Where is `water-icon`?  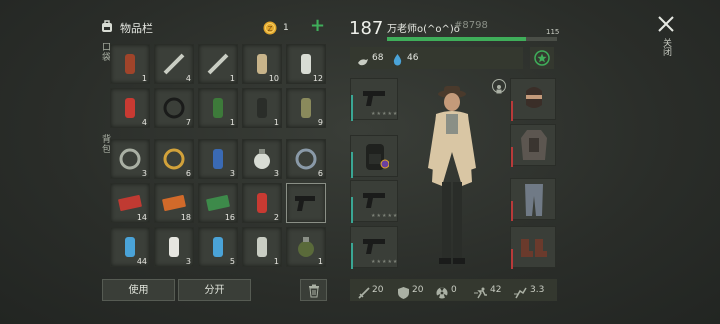
water-icon is located at coordinates (397, 60).